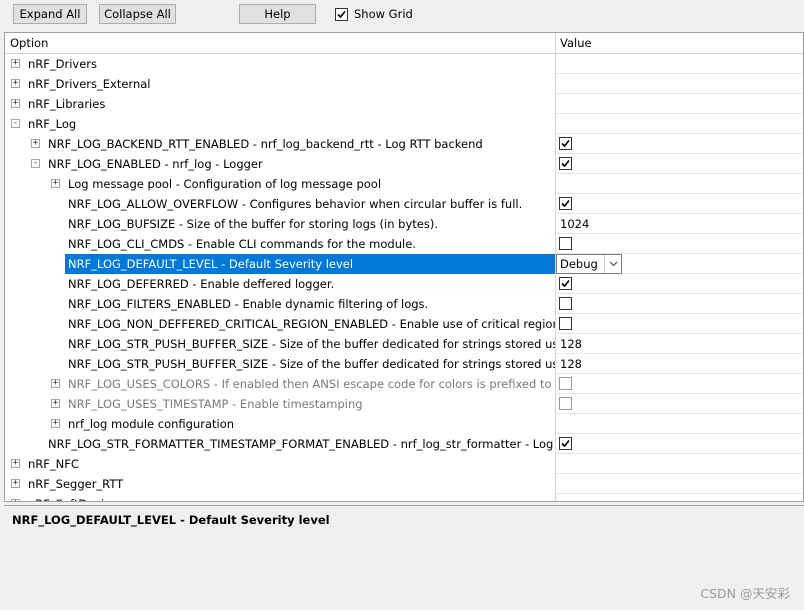 The width and height of the screenshot is (804, 610). Describe the element at coordinates (576, 43) in the screenshot. I see `column-header-value: Value` at that location.